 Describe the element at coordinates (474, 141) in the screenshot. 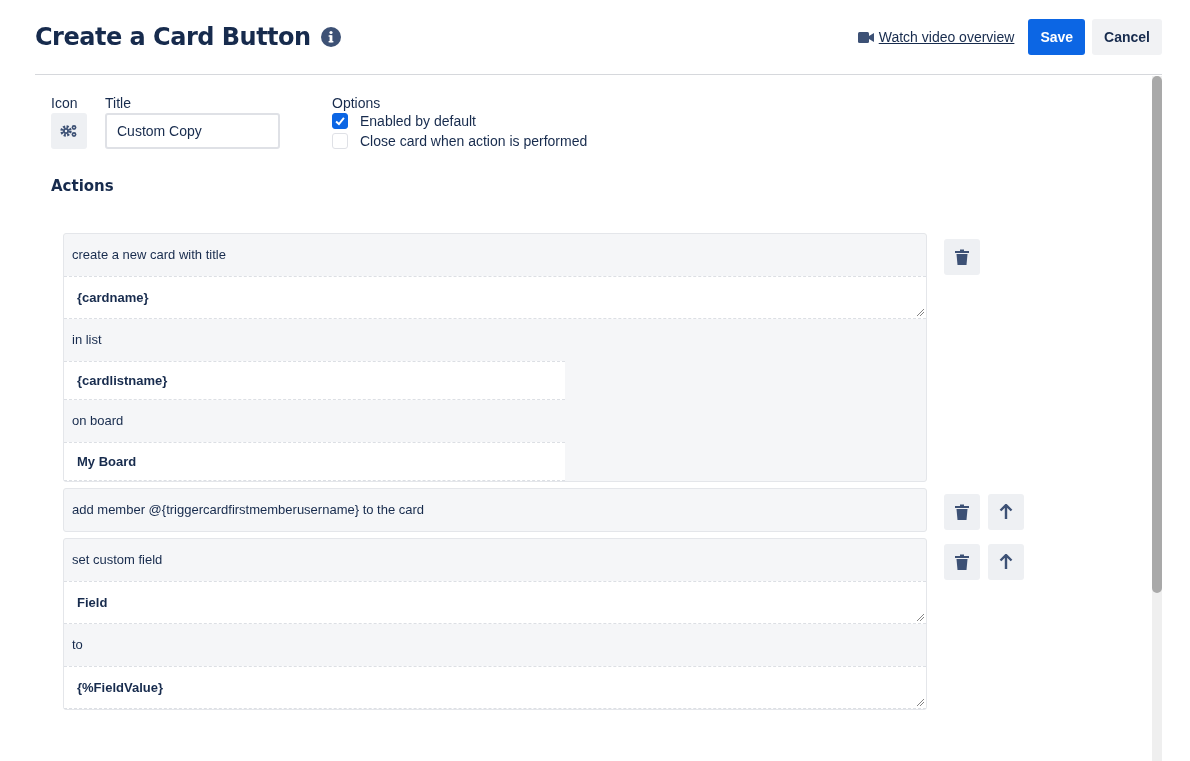

I see `option-label: Close card when action is performed` at that location.